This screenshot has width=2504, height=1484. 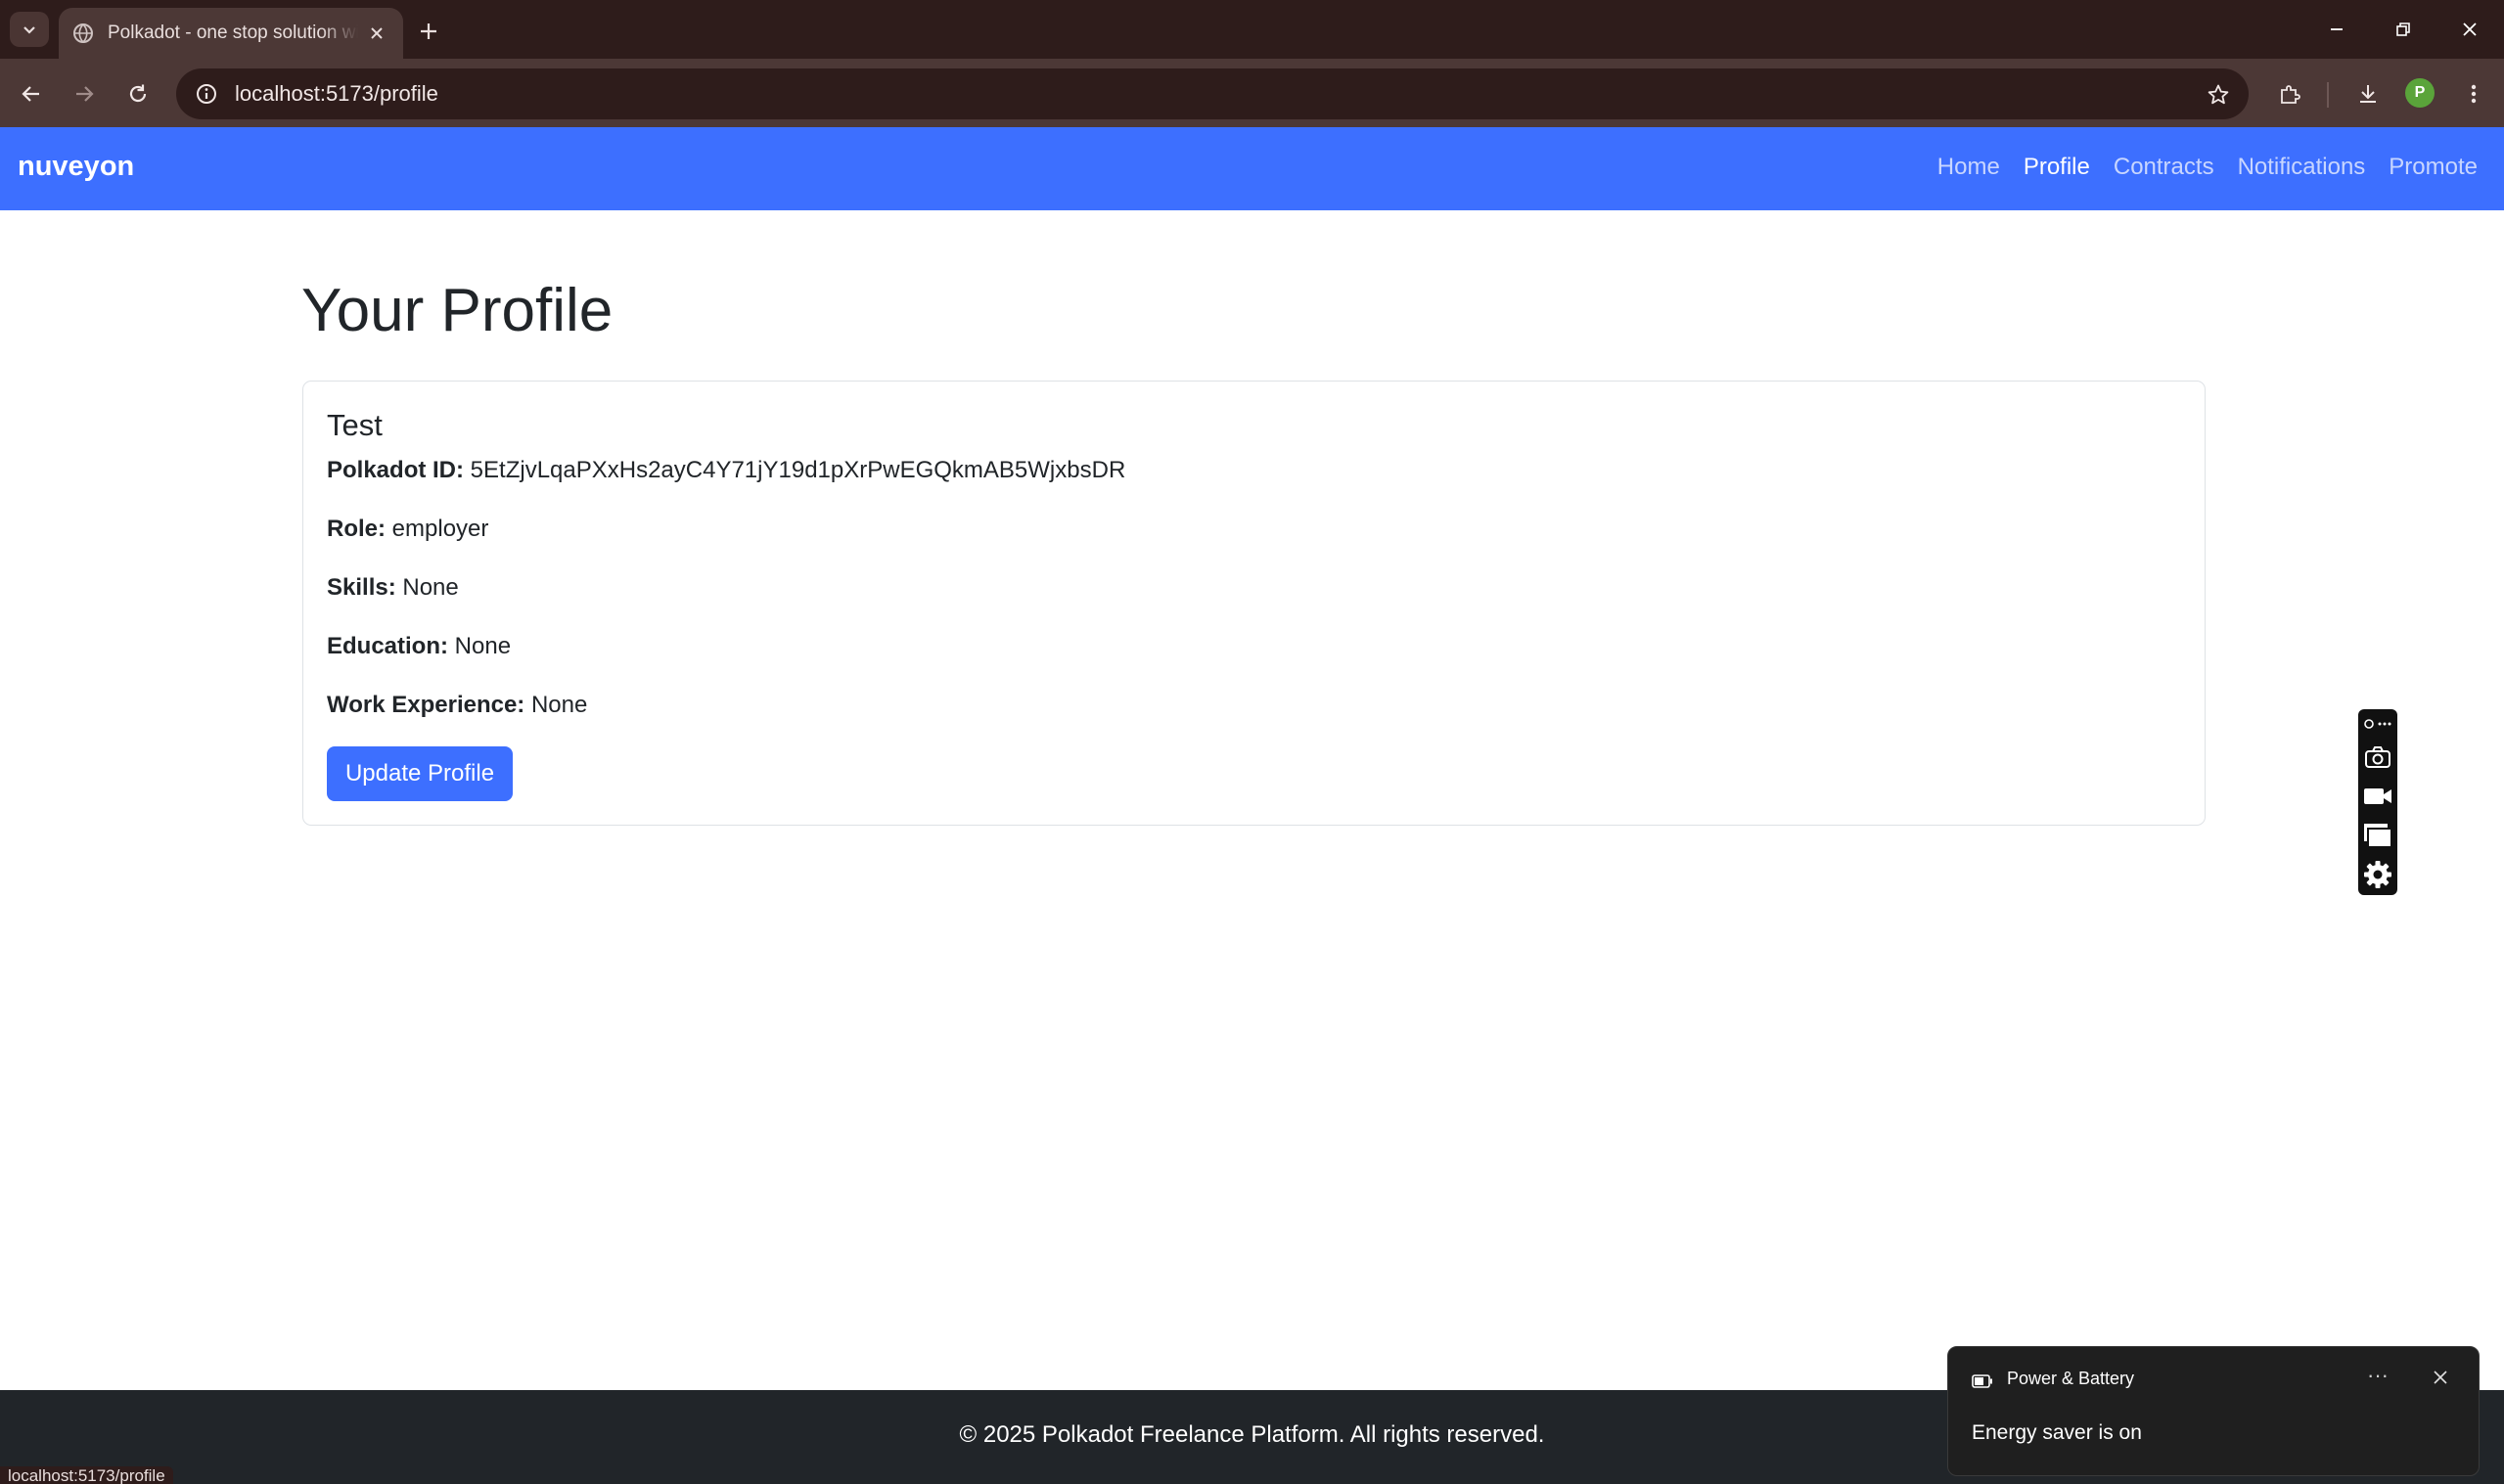 I want to click on nav-home: Home, so click(x=1968, y=167).